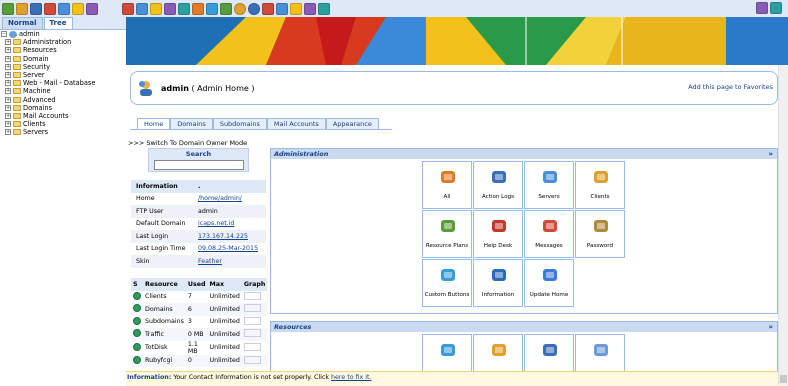 The width and height of the screenshot is (788, 386). What do you see at coordinates (220, 198) in the screenshot?
I see `information-value: /home/admin/` at bounding box center [220, 198].